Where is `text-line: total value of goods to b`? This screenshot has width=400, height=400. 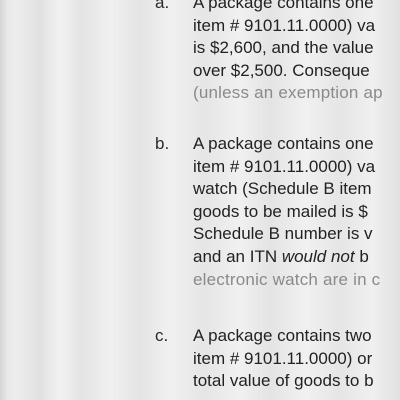
text-line: total value of goods to b is located at coordinates (283, 381).